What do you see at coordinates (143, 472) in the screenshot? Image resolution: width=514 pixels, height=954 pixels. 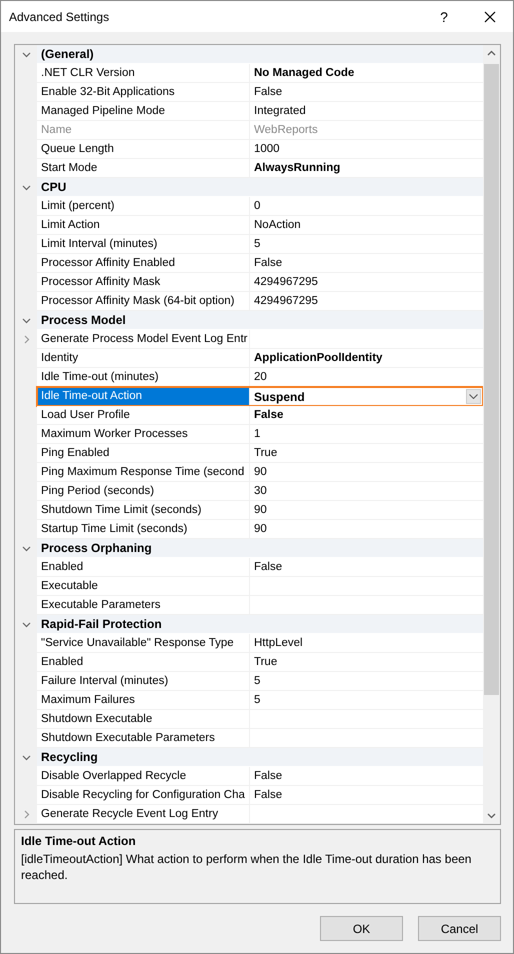 I see `property-name: Ping Maximum Response Time (second` at bounding box center [143, 472].